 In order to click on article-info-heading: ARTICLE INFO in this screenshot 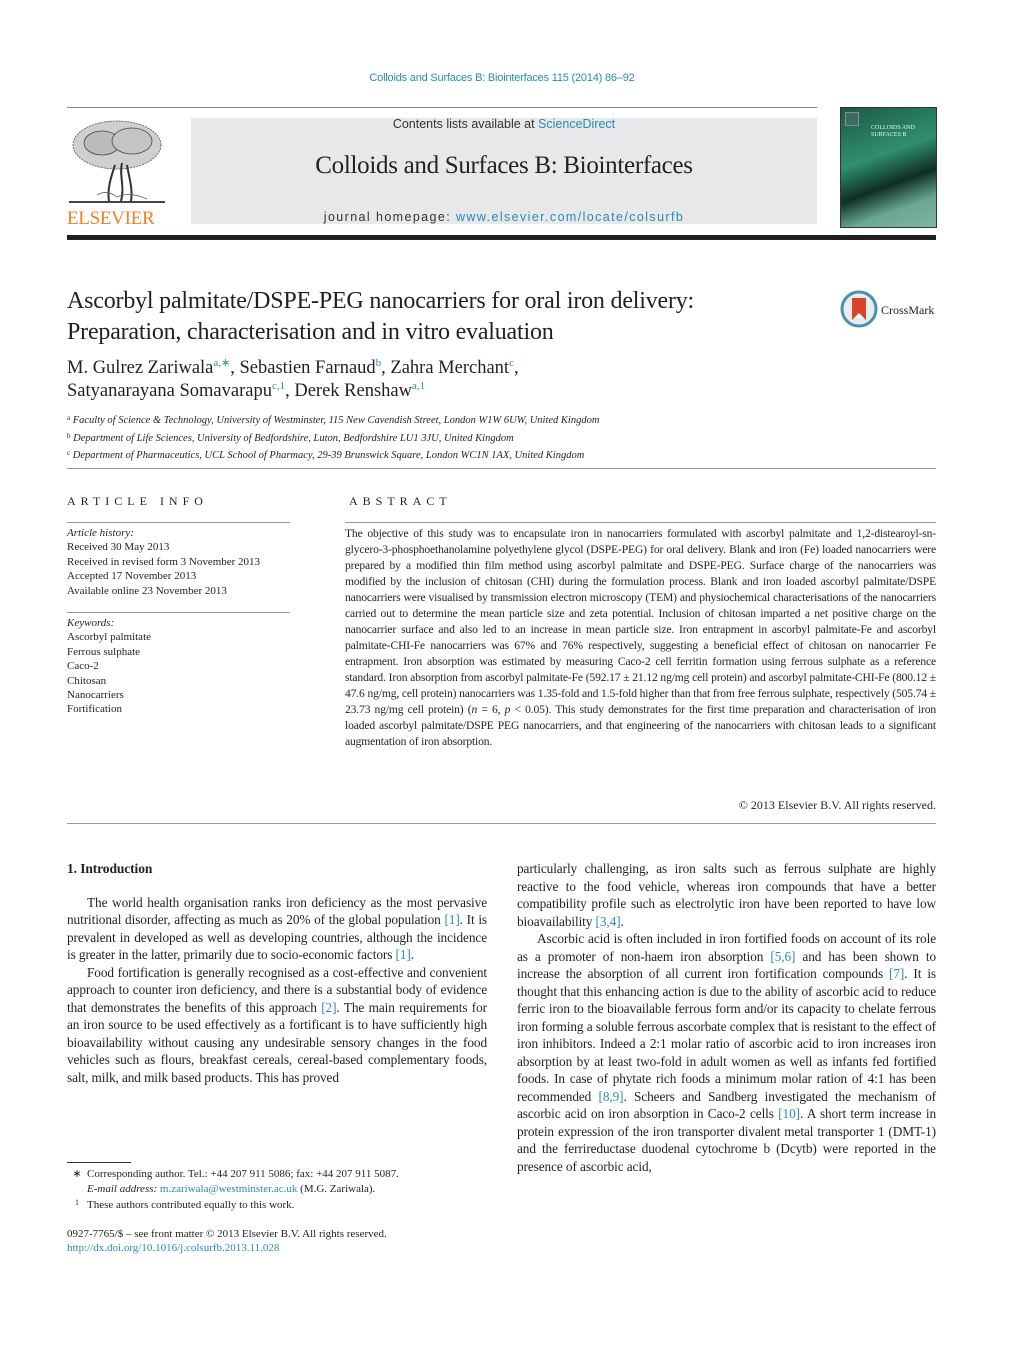, I will do `click(137, 501)`.